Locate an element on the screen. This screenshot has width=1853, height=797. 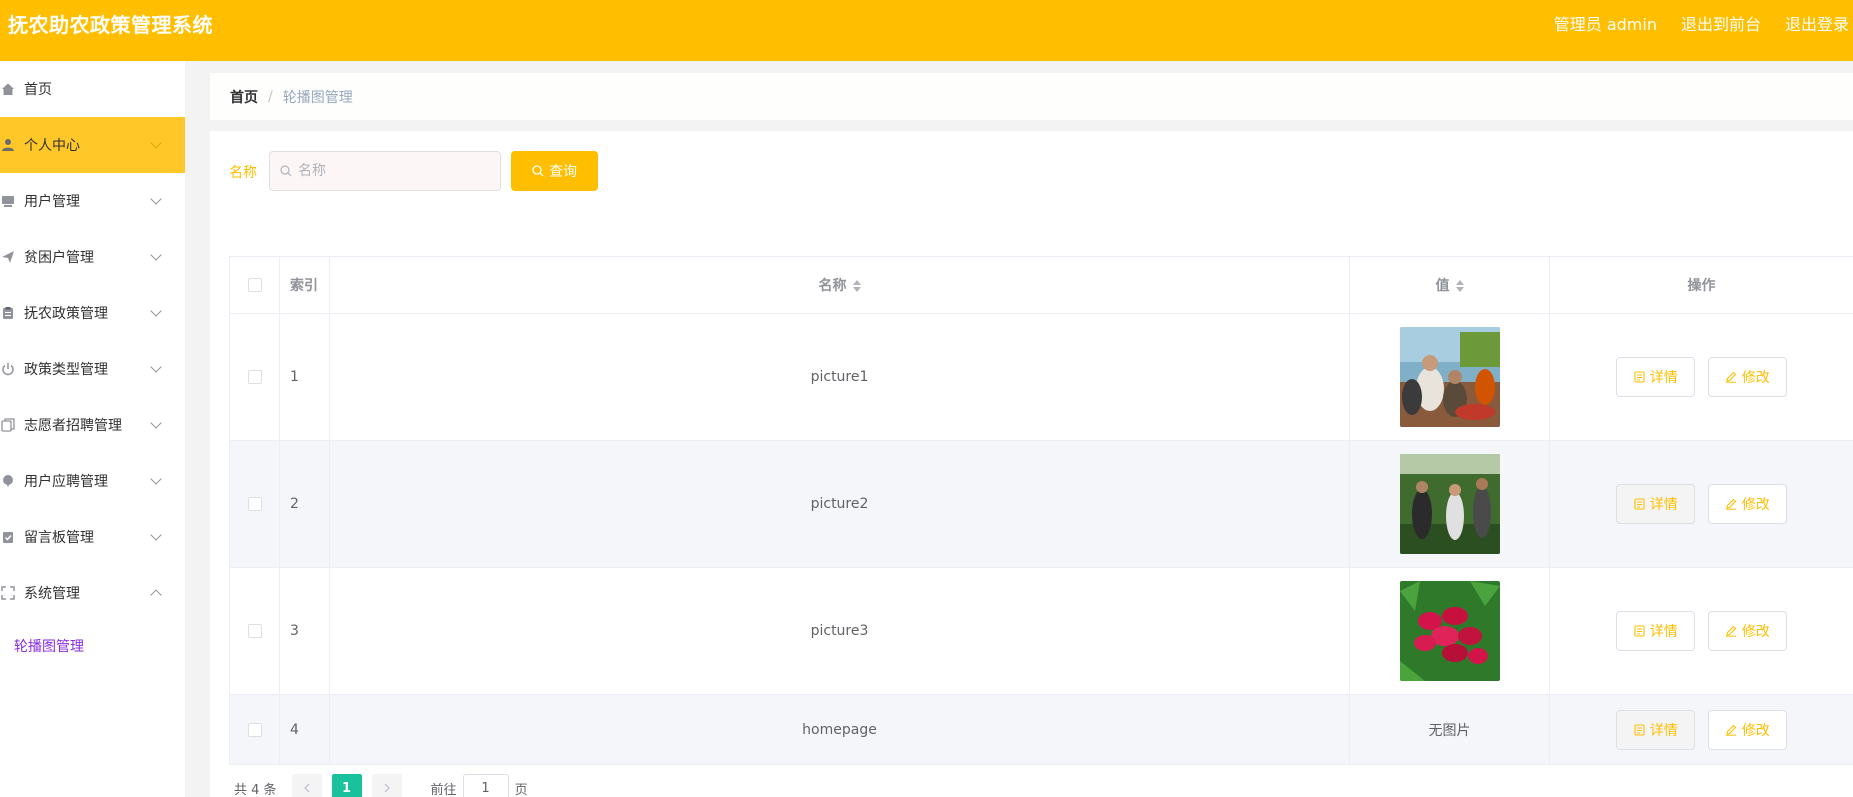
page-jumper: 前往 1 页 is located at coordinates (479, 785).